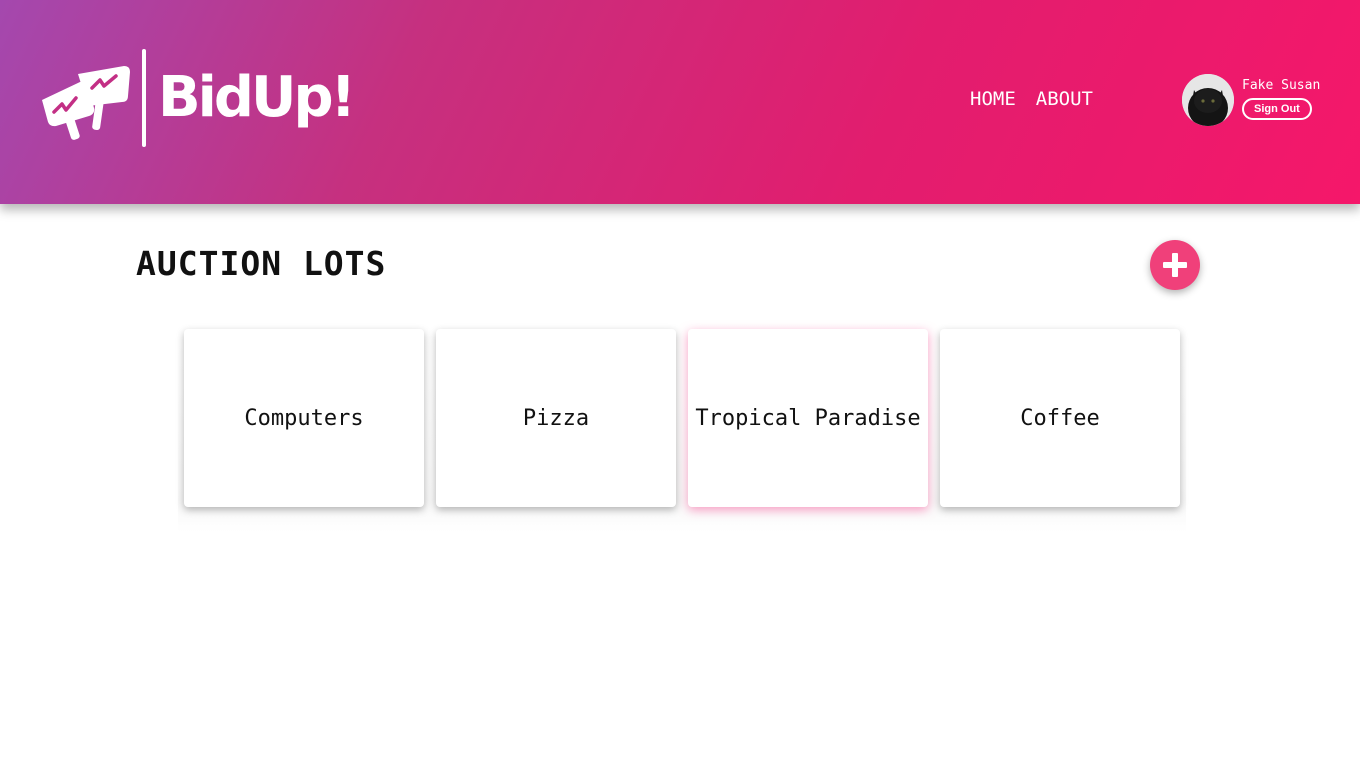 Image resolution: width=1360 pixels, height=758 pixels. Describe the element at coordinates (1031, 99) in the screenshot. I see `main-nav: HOME ABOUT` at that location.